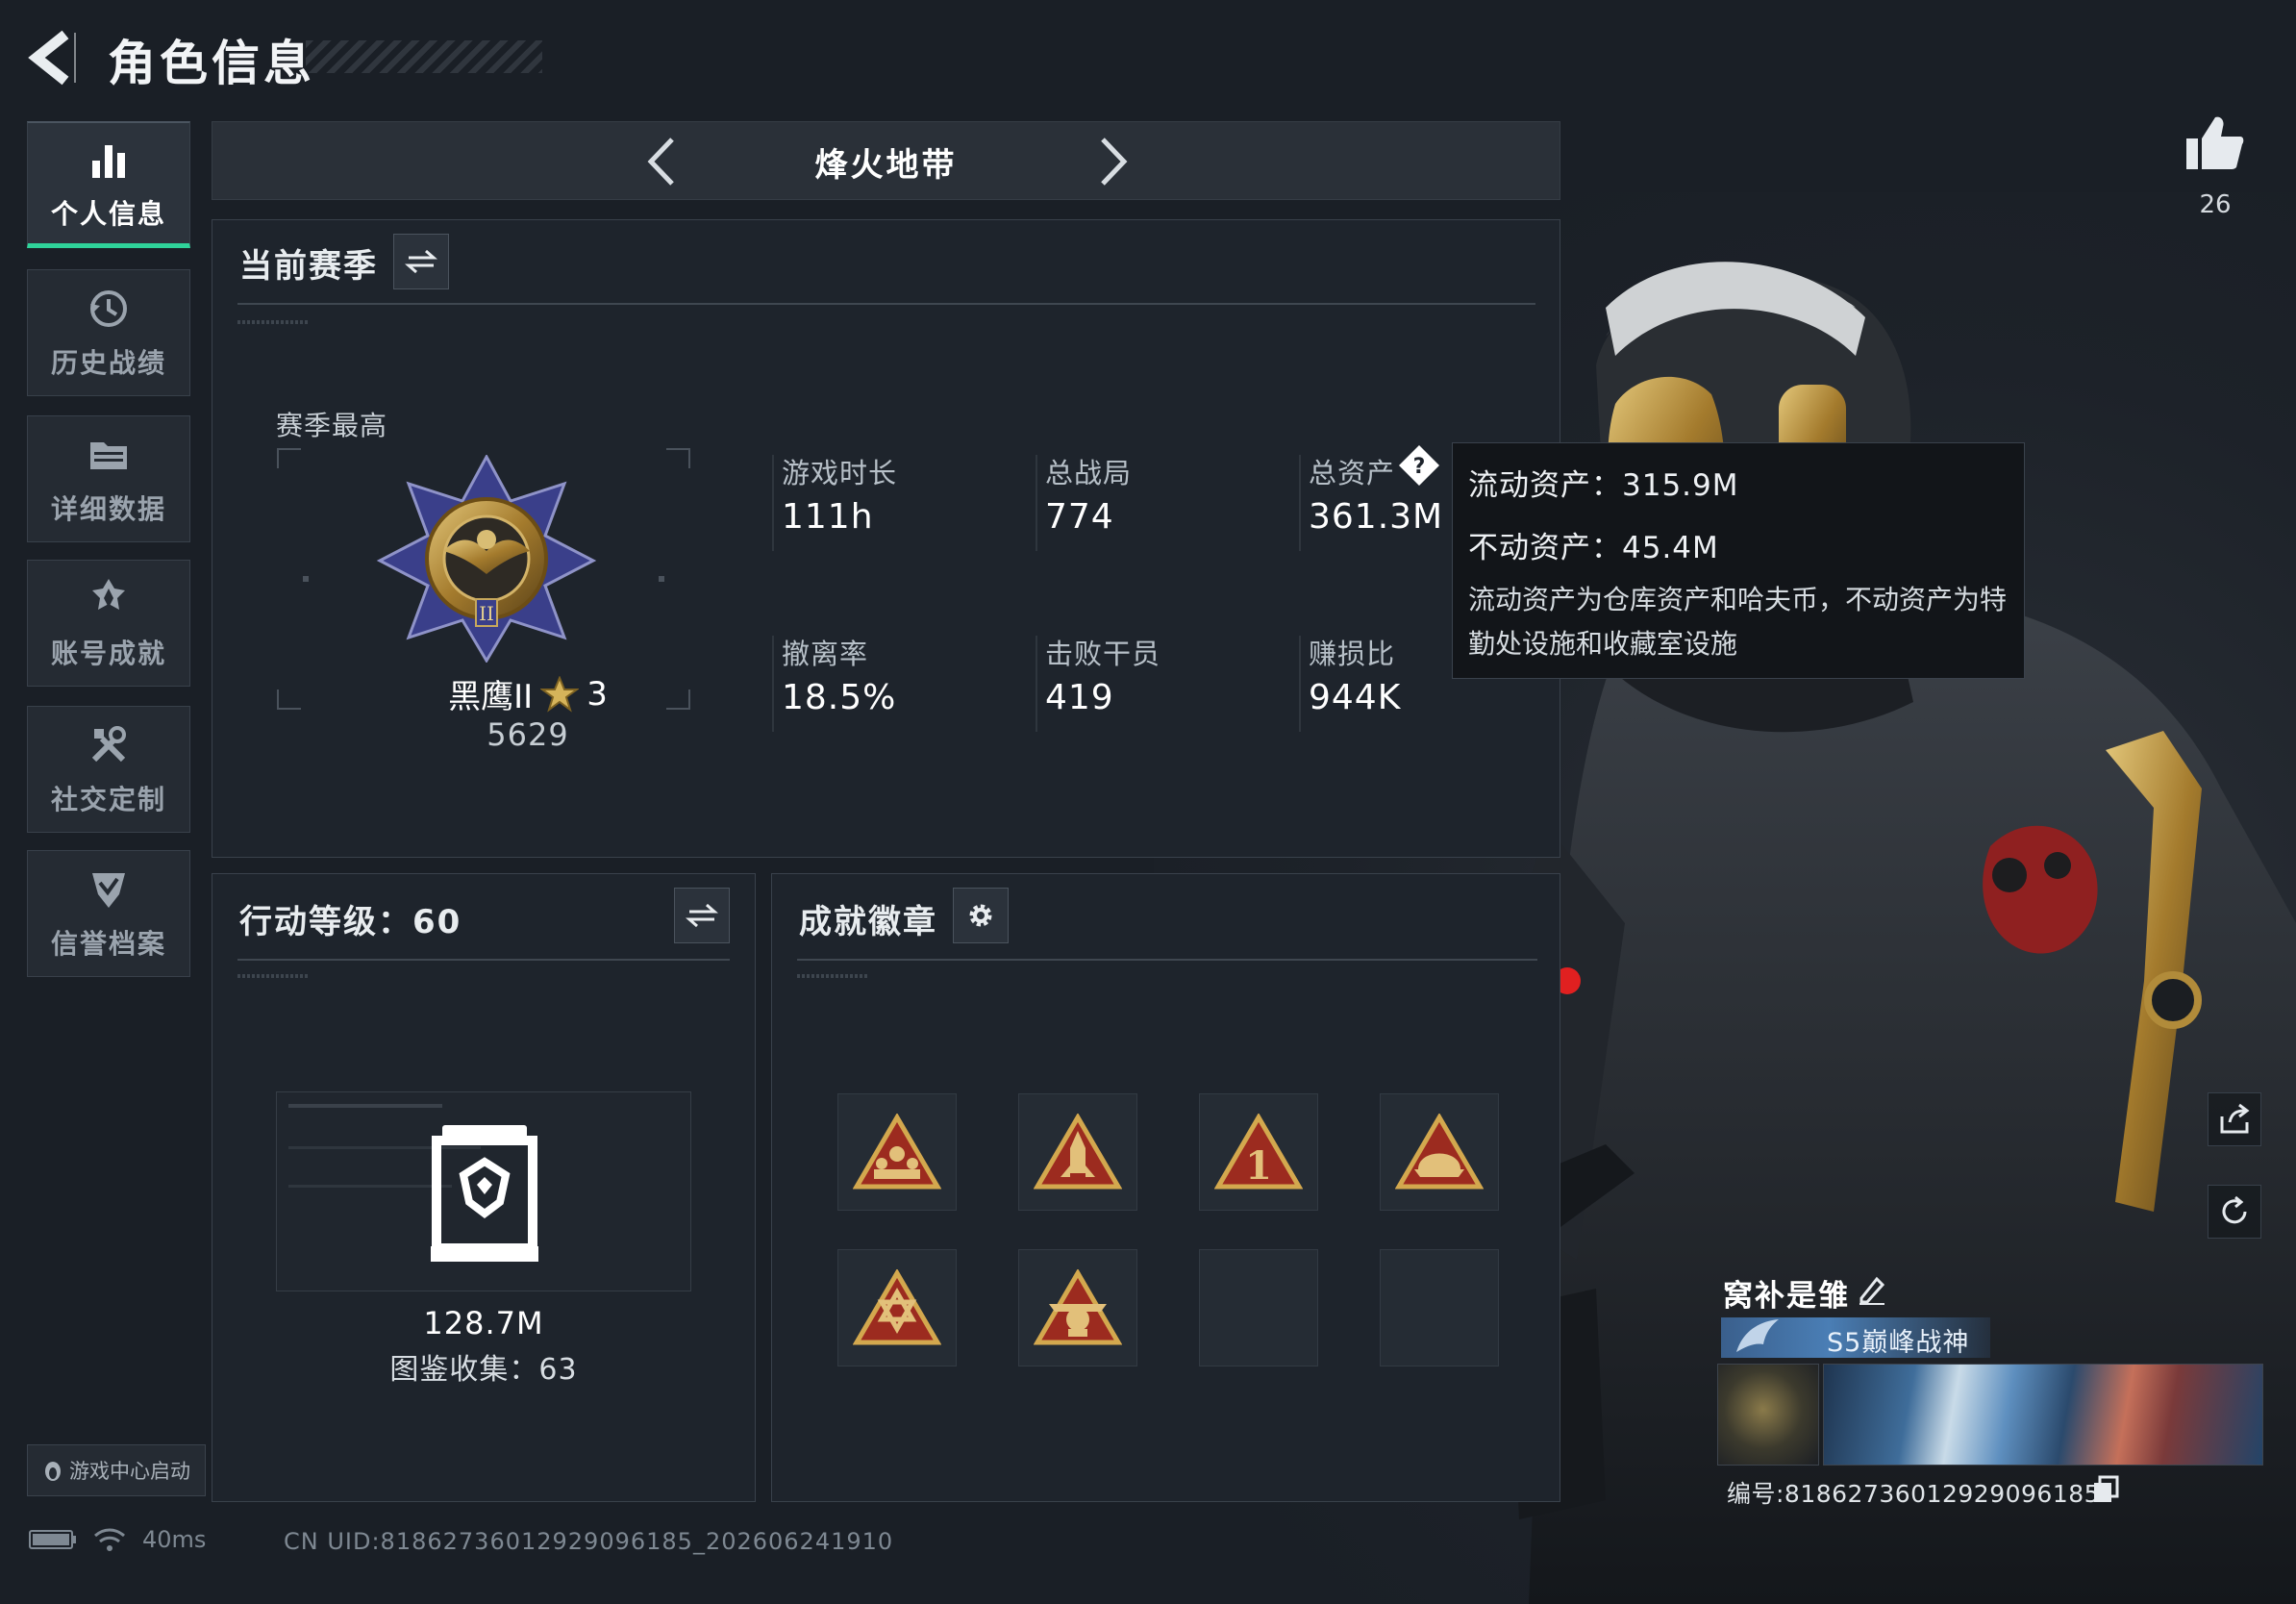  I want to click on stat-label-total-assets: 总资产, so click(1352, 473).